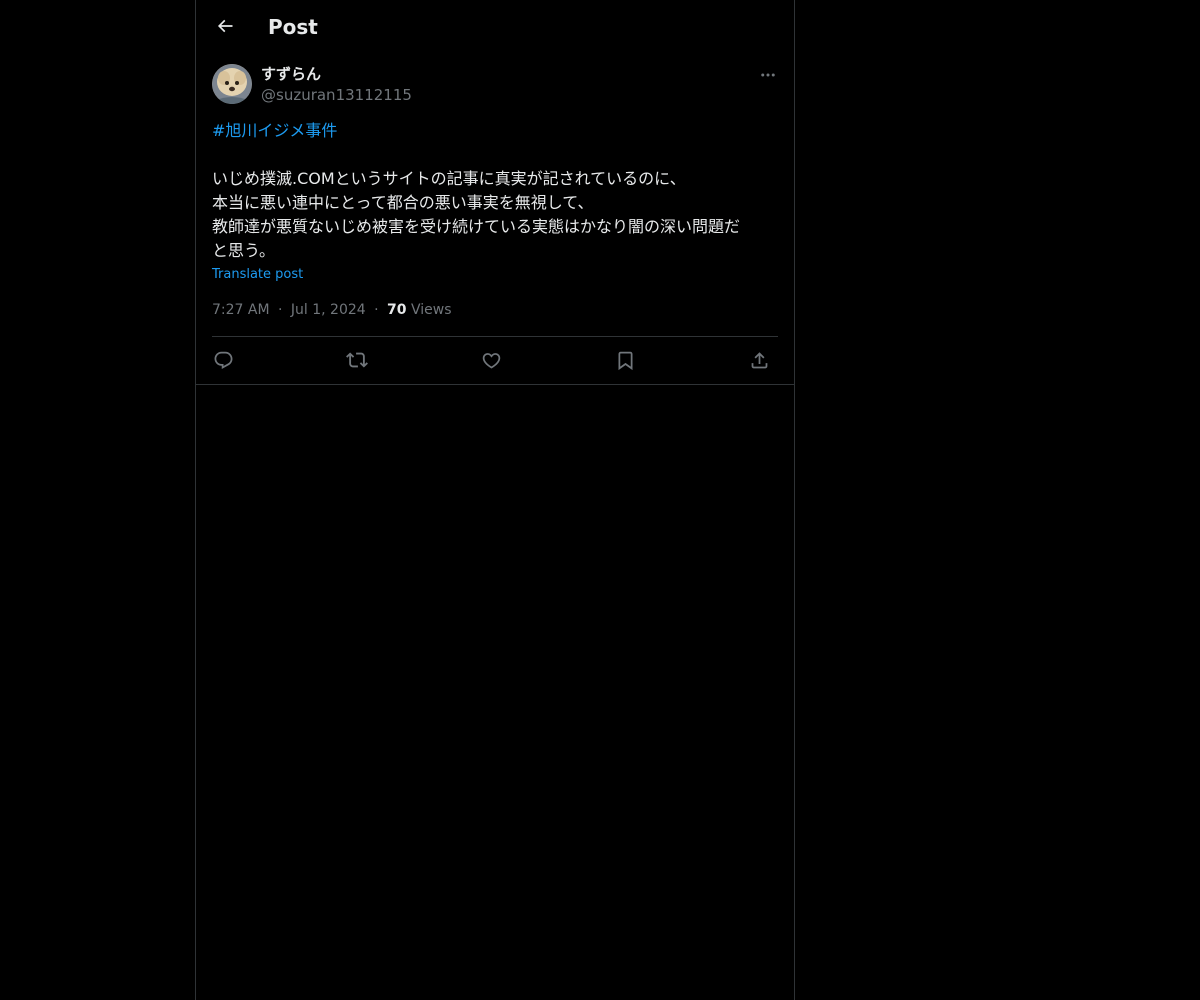 Image resolution: width=1200 pixels, height=1000 pixels. I want to click on back-button, so click(225, 26).